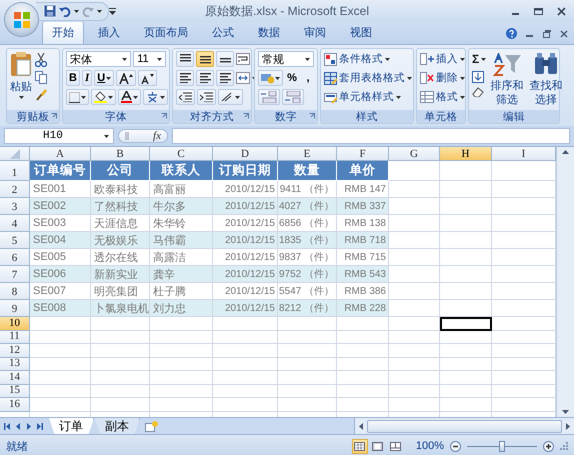 Image resolution: width=574 pixels, height=455 pixels. I want to click on insert-function-button: fx, so click(157, 136).